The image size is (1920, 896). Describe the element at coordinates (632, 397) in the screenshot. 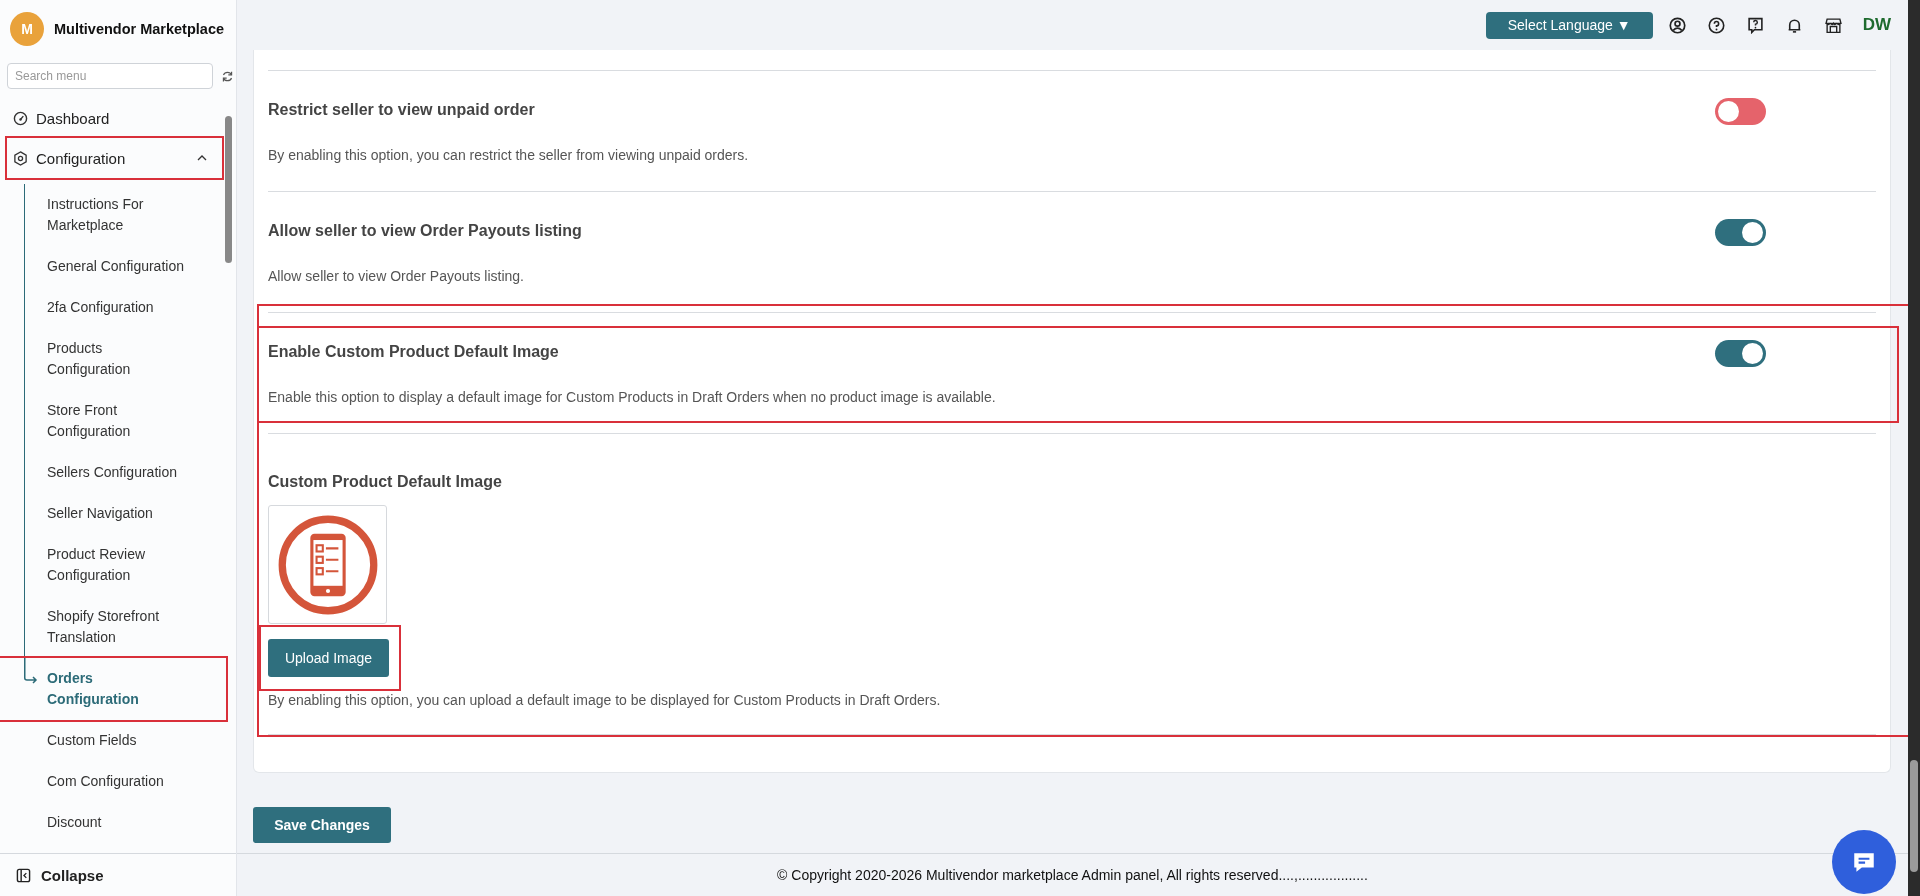

I see `setting-description: Enable this option to display a default image for Custom Products in Draft Orders when no product image is available.` at that location.